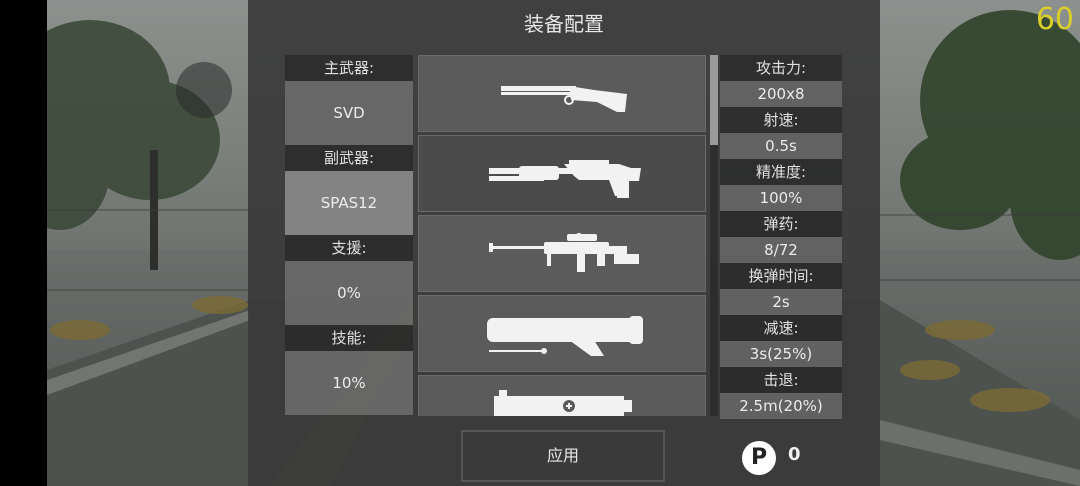 Image resolution: width=1080 pixels, height=486 pixels. What do you see at coordinates (349, 68) in the screenshot?
I see `primary-weapon-label: 主武器:` at bounding box center [349, 68].